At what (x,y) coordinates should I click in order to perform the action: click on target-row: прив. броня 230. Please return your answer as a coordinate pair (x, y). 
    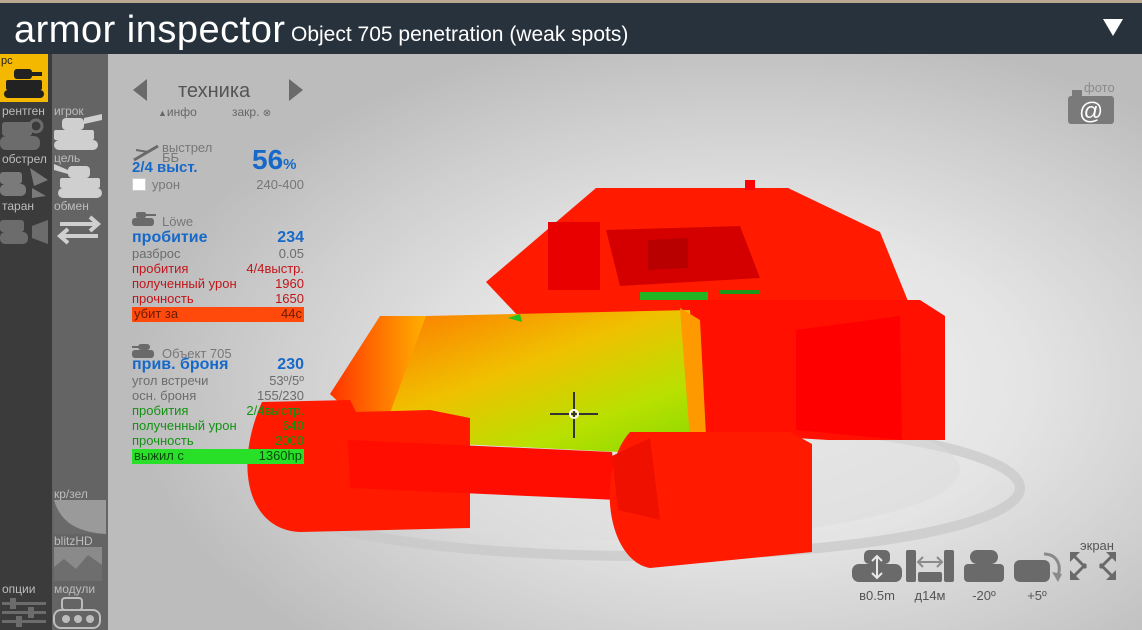
    Looking at the image, I should click on (218, 365).